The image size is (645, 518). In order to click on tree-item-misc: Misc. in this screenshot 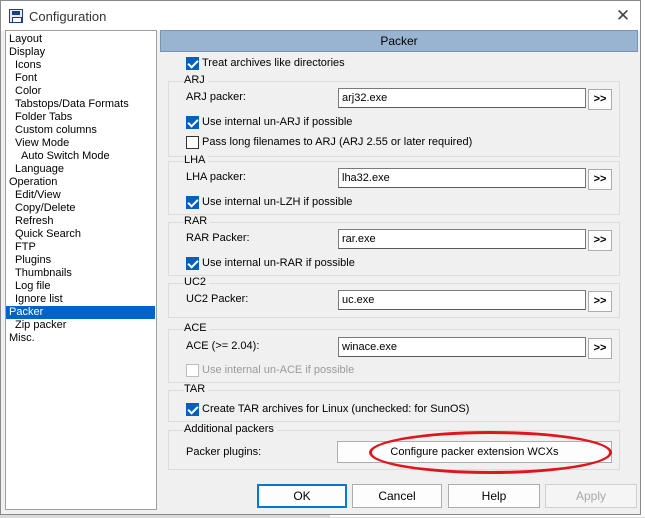, I will do `click(20, 338)`.